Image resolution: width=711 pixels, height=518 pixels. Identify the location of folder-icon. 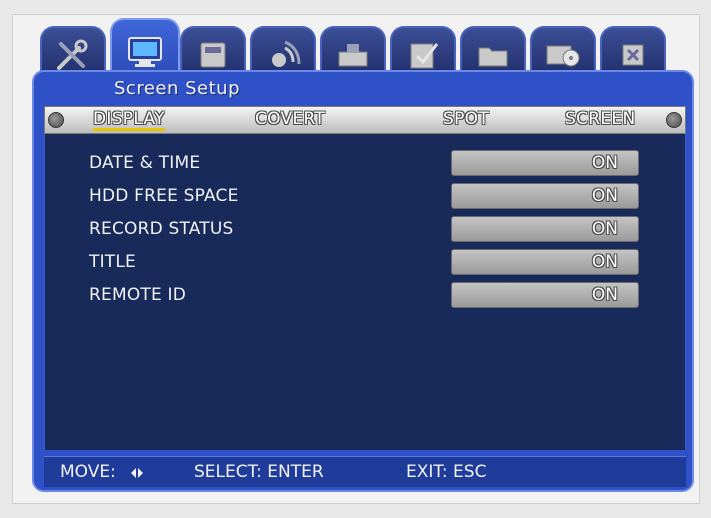
(493, 57).